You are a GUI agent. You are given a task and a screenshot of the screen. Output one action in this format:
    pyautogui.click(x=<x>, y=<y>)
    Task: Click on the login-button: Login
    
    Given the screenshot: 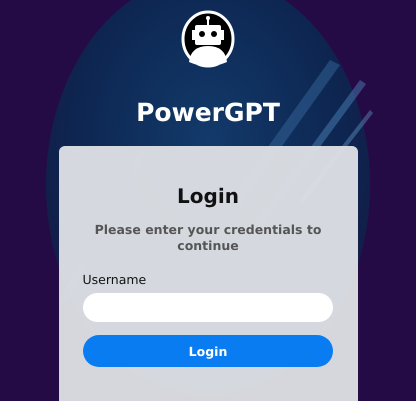 What is the action you would take?
    pyautogui.click(x=208, y=351)
    